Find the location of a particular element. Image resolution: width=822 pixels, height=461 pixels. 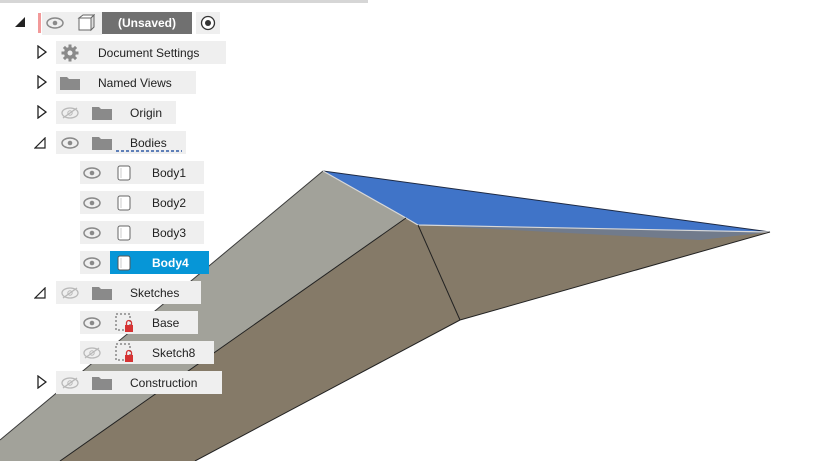

tree-item-sketch8: Sketch8 is located at coordinates (147, 352).